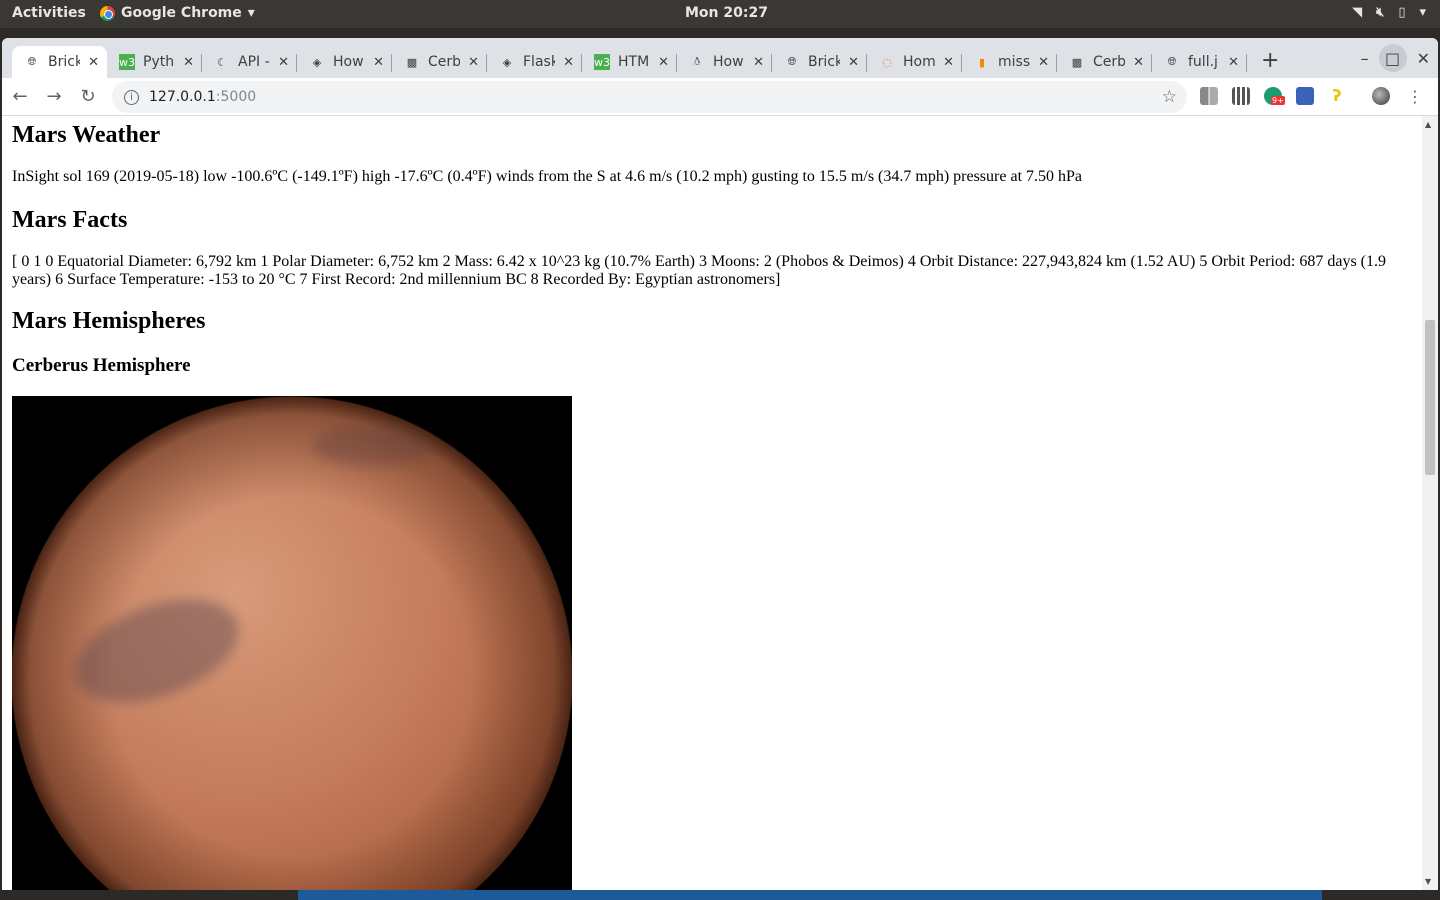 This screenshot has width=1440, height=900. Describe the element at coordinates (20, 96) in the screenshot. I see `back-button: ←` at that location.